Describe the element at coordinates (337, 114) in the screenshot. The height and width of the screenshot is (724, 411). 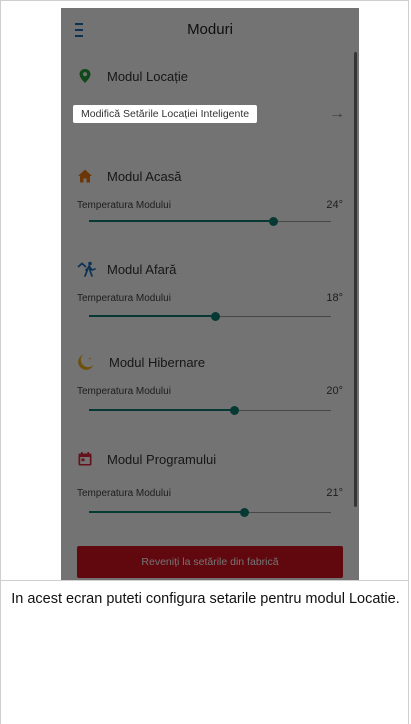
I see `arrow-right-icon: →` at that location.